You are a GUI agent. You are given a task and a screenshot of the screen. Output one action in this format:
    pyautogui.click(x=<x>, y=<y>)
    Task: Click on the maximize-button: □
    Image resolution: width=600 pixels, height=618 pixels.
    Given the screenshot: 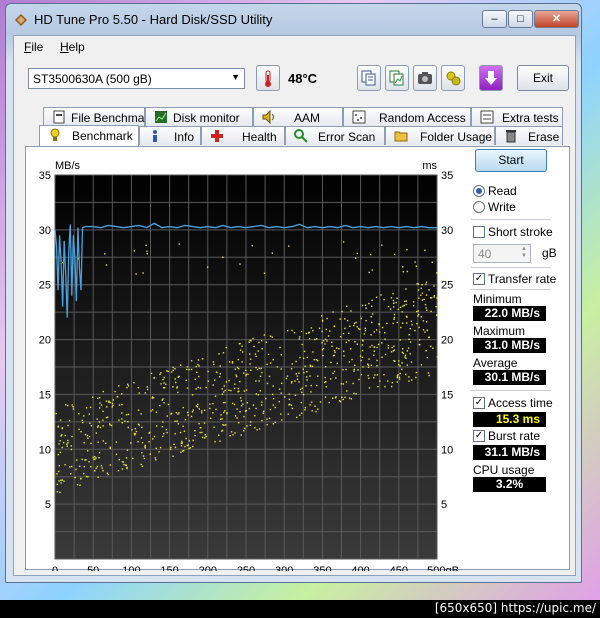 What is the action you would take?
    pyautogui.click(x=520, y=19)
    